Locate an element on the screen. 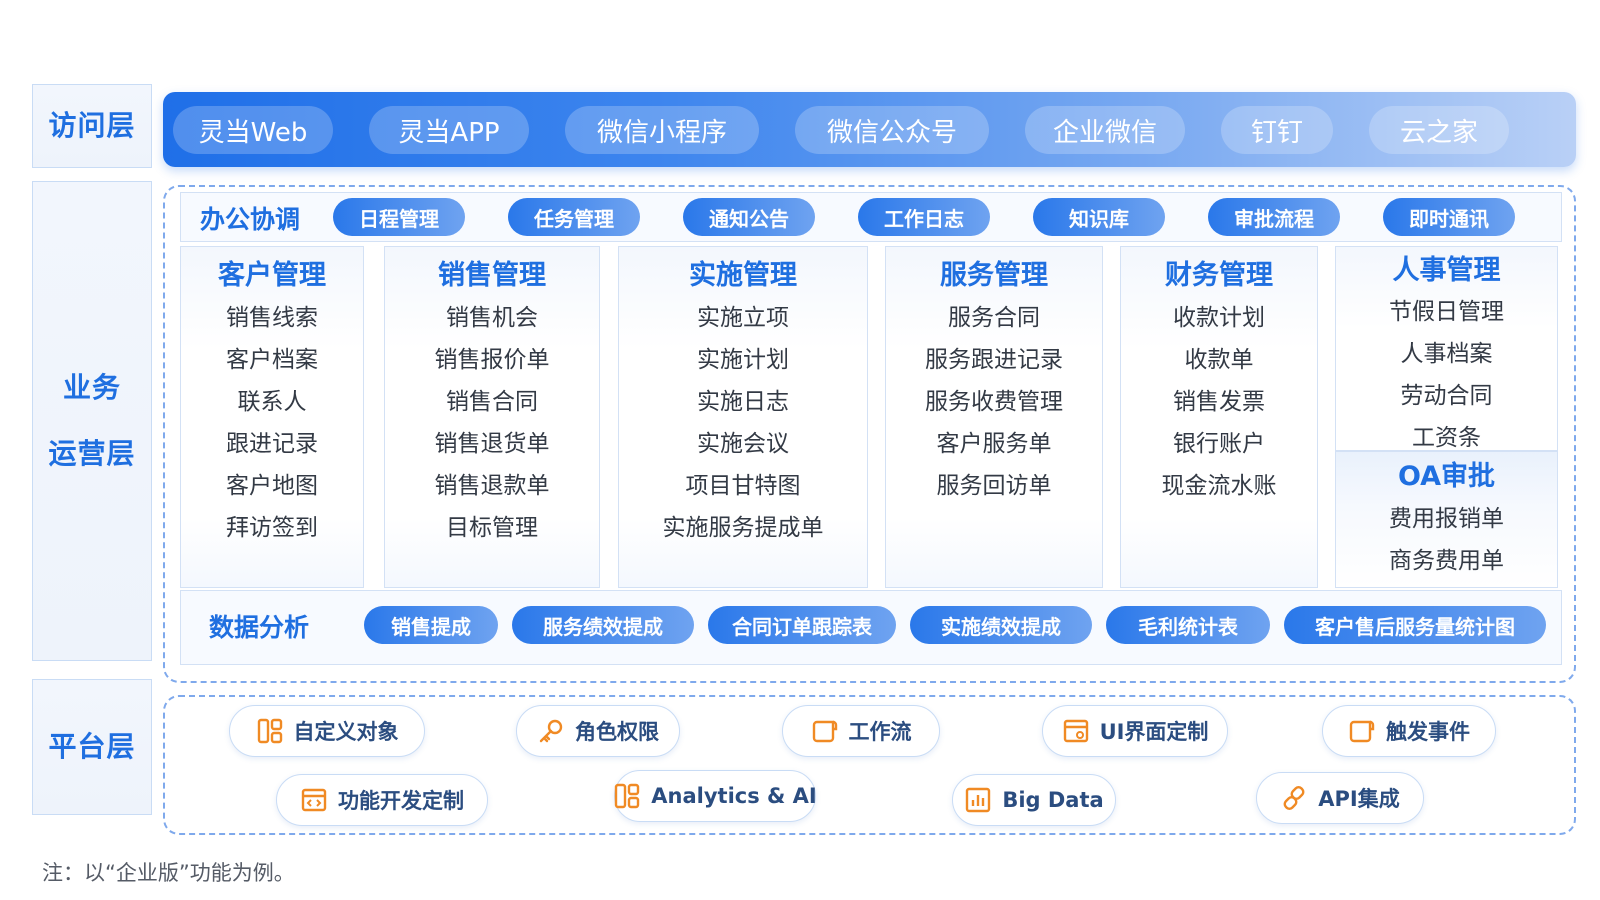  module-item: 客户服务单 is located at coordinates (994, 444).